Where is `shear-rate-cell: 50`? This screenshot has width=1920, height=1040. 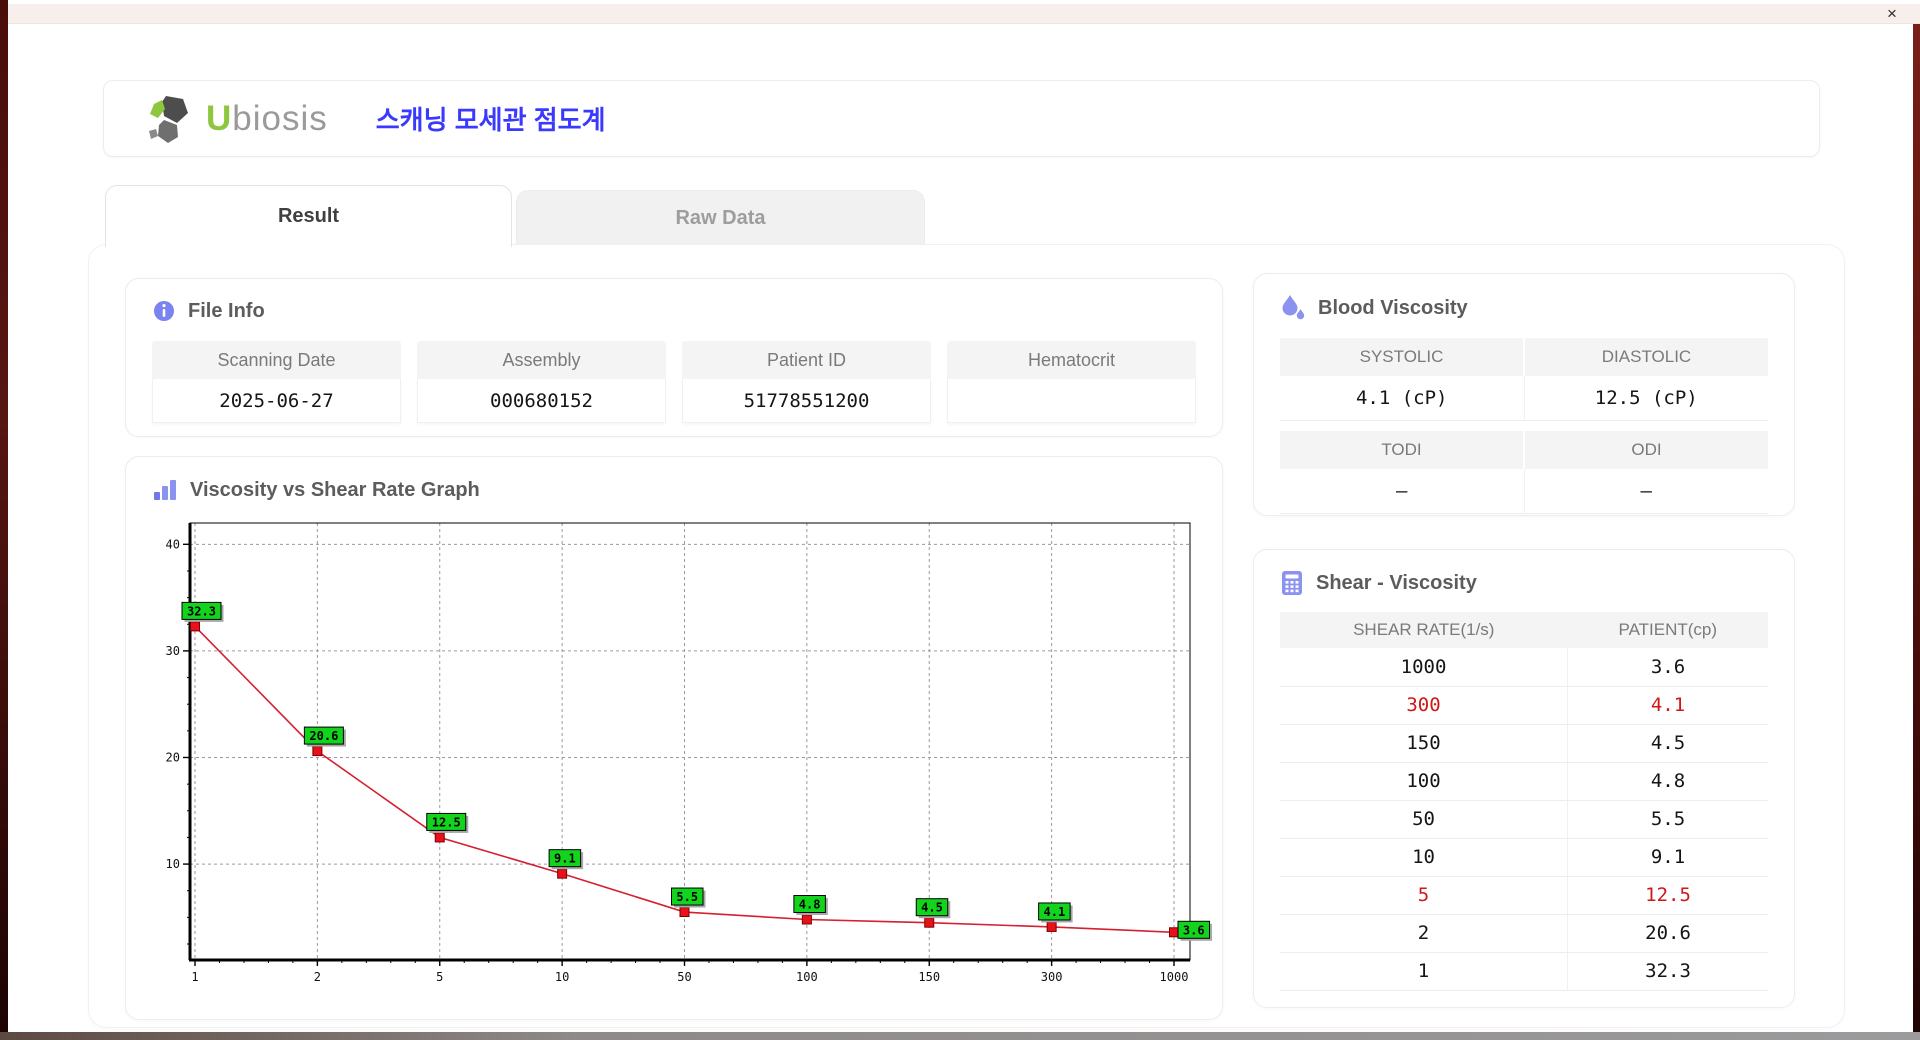
shear-rate-cell: 50 is located at coordinates (1424, 819).